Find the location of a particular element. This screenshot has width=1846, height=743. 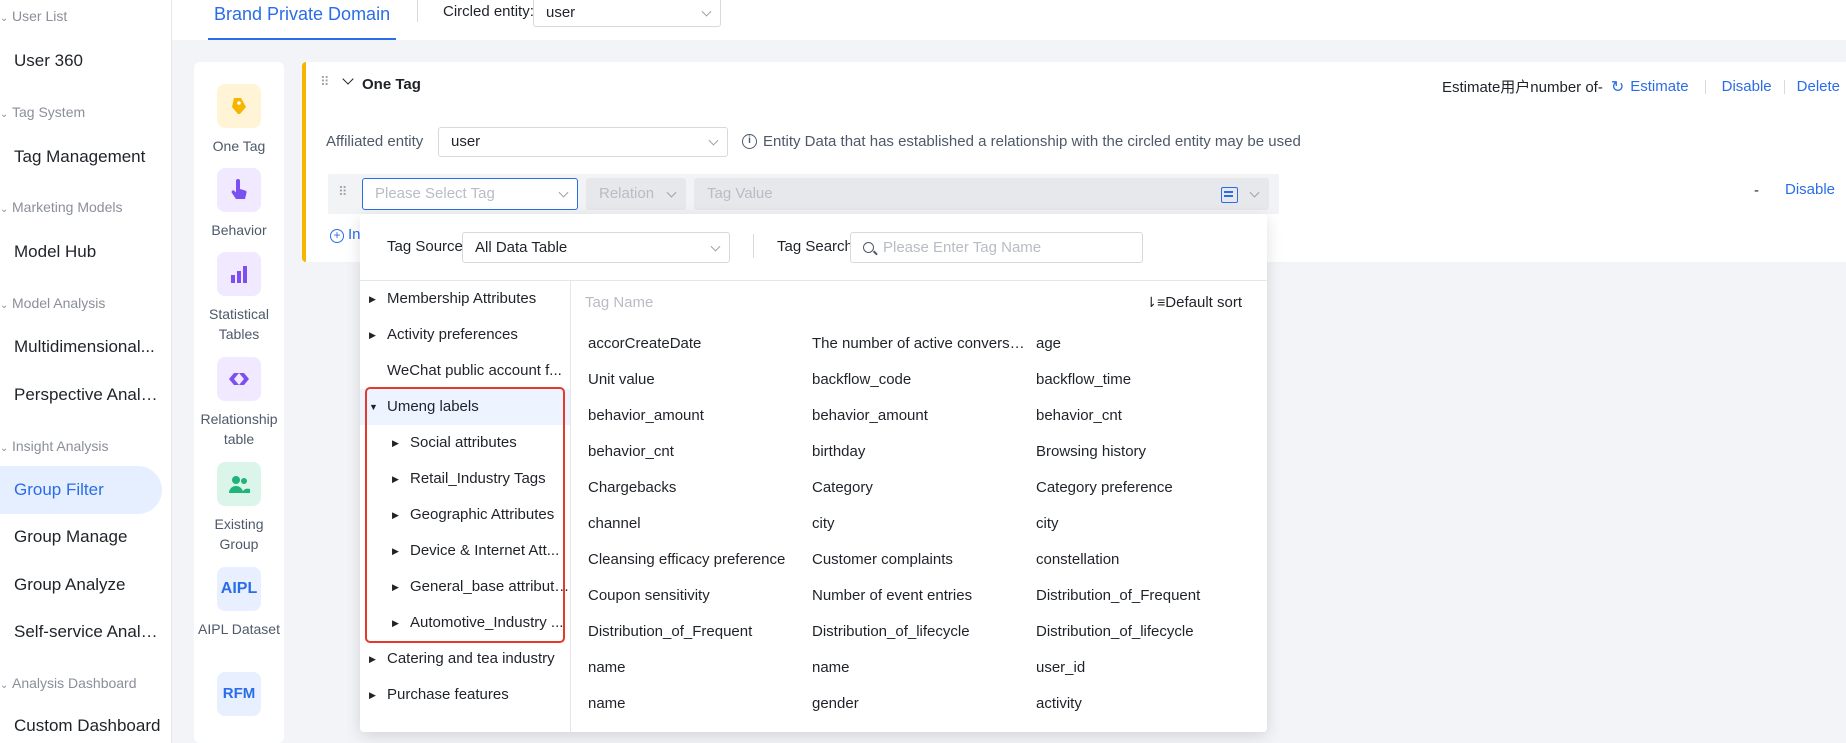

tag-option: Category preference is located at coordinates (1143, 487).